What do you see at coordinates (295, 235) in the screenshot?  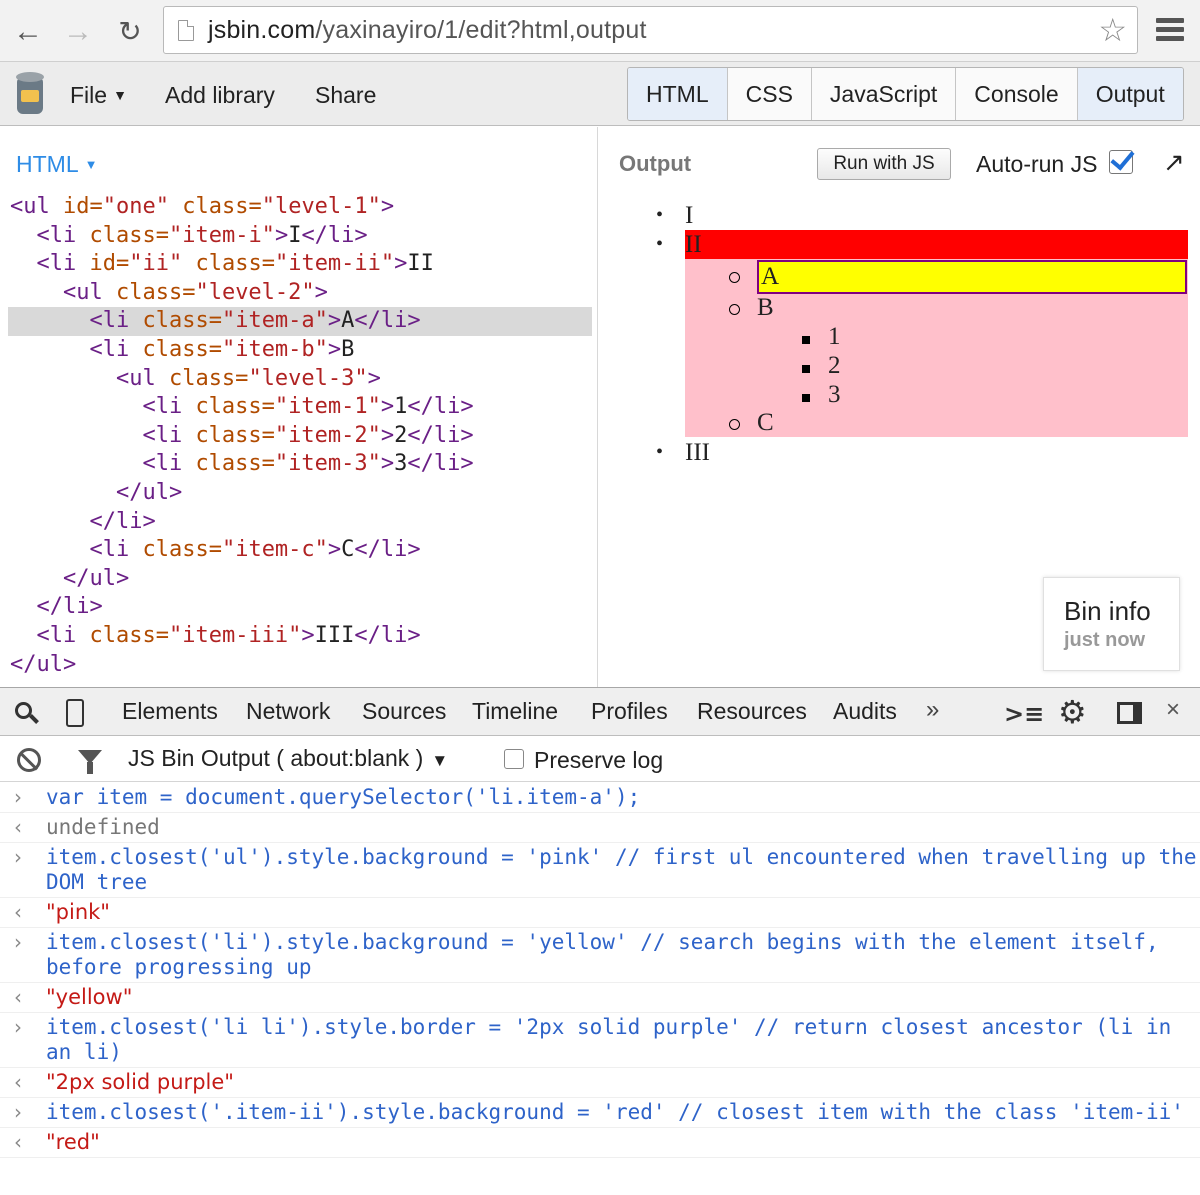 I see `code-token: I` at bounding box center [295, 235].